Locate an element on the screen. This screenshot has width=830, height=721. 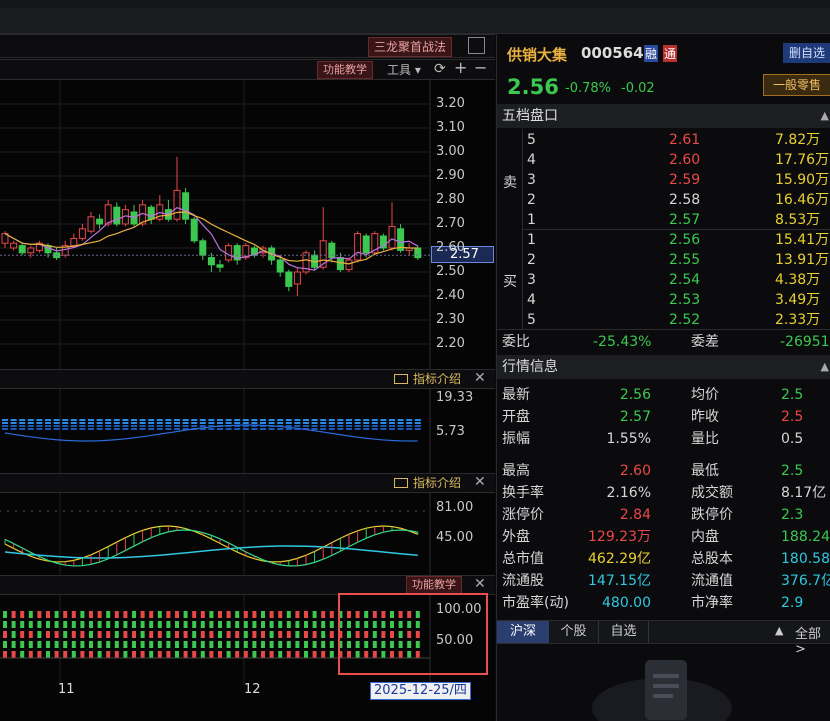
quote-row: 开盘 2.57 昨收 2.5 is located at coordinates (653, 417).